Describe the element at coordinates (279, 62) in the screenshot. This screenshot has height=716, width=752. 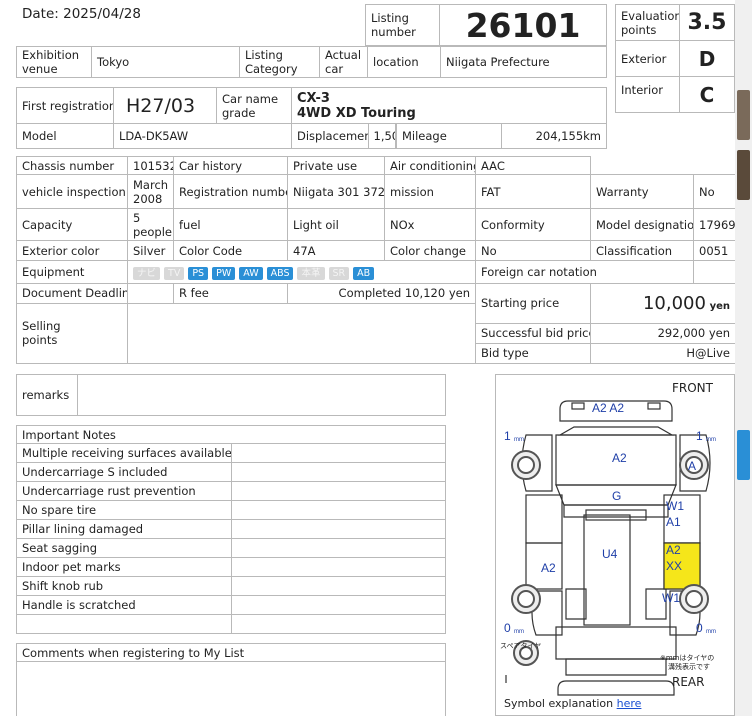
I see `listing-category-label: Listing Category` at that location.